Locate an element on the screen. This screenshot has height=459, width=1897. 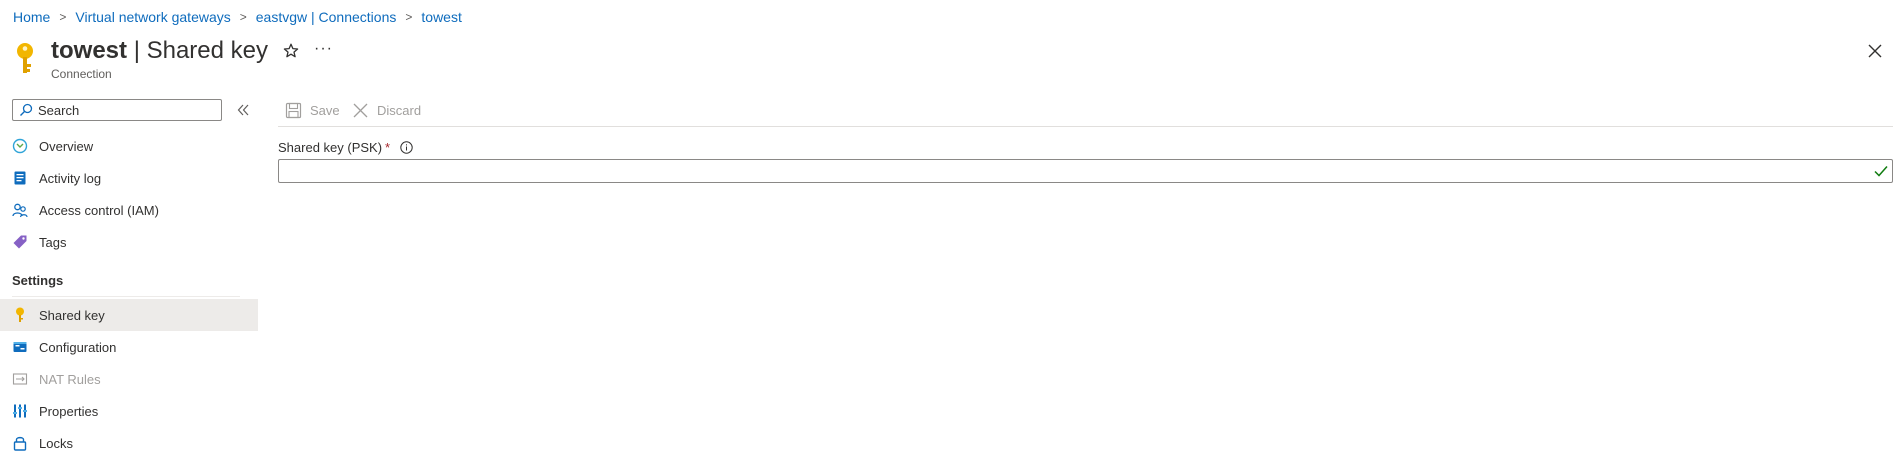
psk-label: Shared key (PSK) * is located at coordinates (345, 147).